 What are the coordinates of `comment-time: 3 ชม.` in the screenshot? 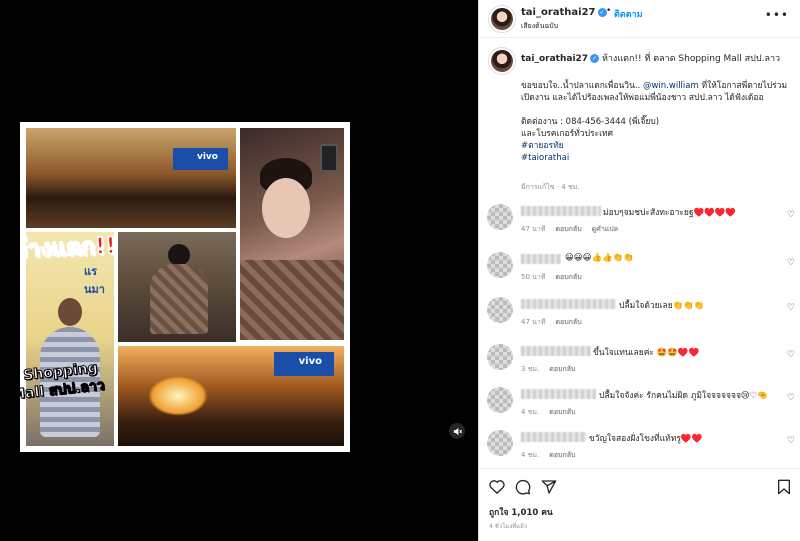 It's located at (530, 369).